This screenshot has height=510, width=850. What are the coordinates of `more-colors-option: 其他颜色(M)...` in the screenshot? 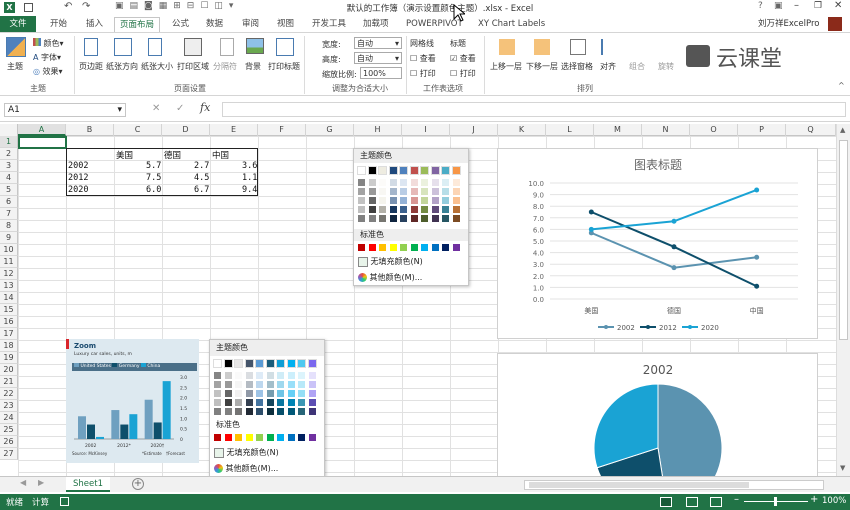 It's located at (412, 277).